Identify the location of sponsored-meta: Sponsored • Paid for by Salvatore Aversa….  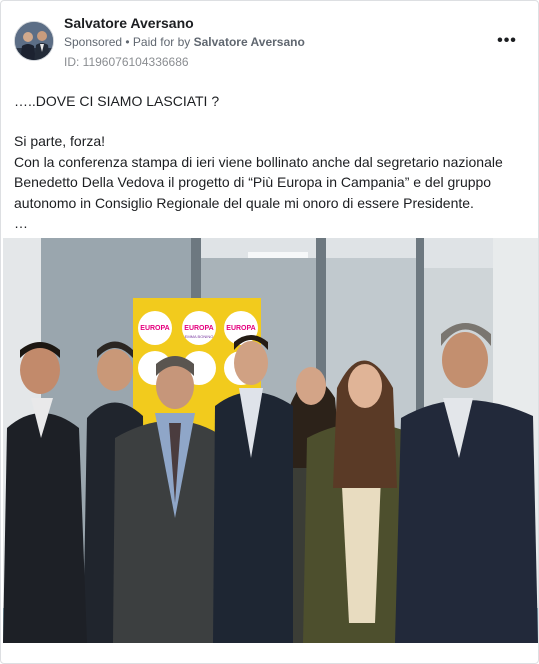
(184, 42).